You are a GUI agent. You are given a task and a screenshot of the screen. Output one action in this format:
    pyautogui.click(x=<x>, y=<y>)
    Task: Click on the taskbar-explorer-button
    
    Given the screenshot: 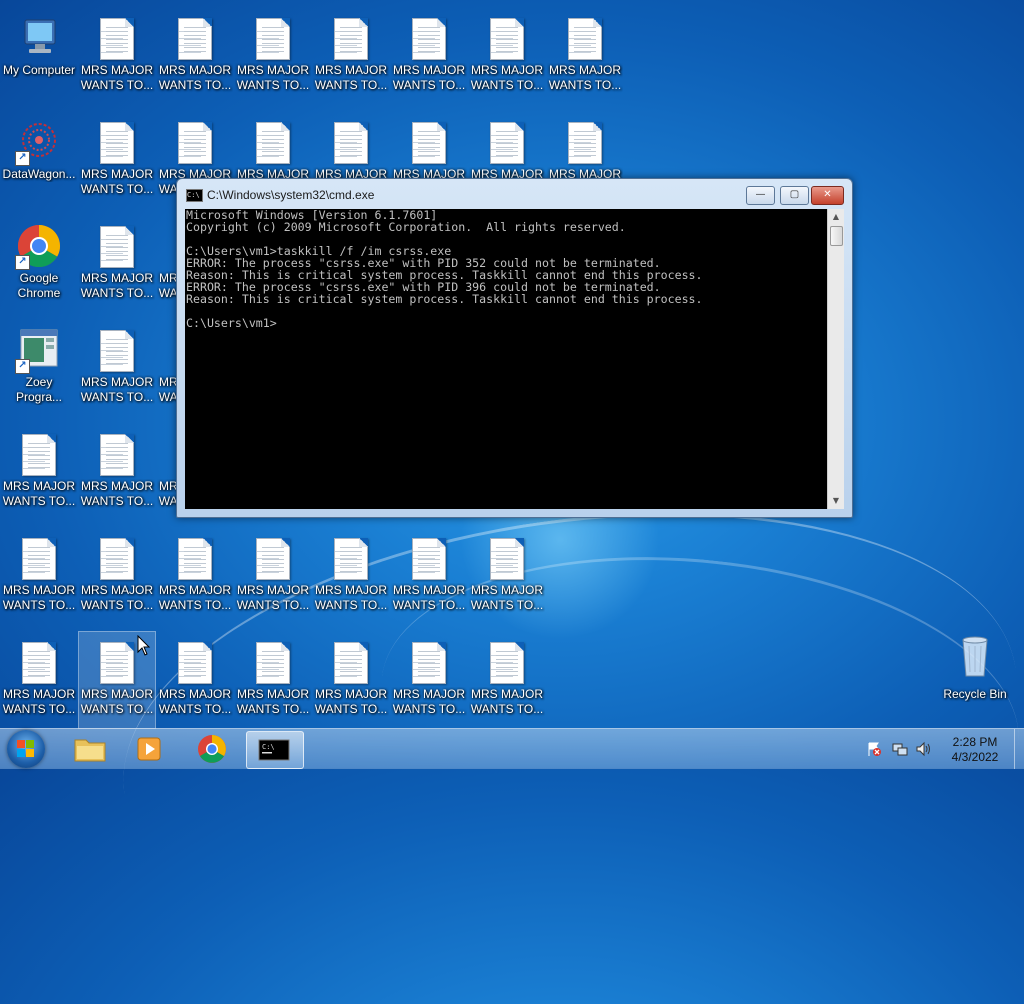 What is the action you would take?
    pyautogui.click(x=90, y=749)
    